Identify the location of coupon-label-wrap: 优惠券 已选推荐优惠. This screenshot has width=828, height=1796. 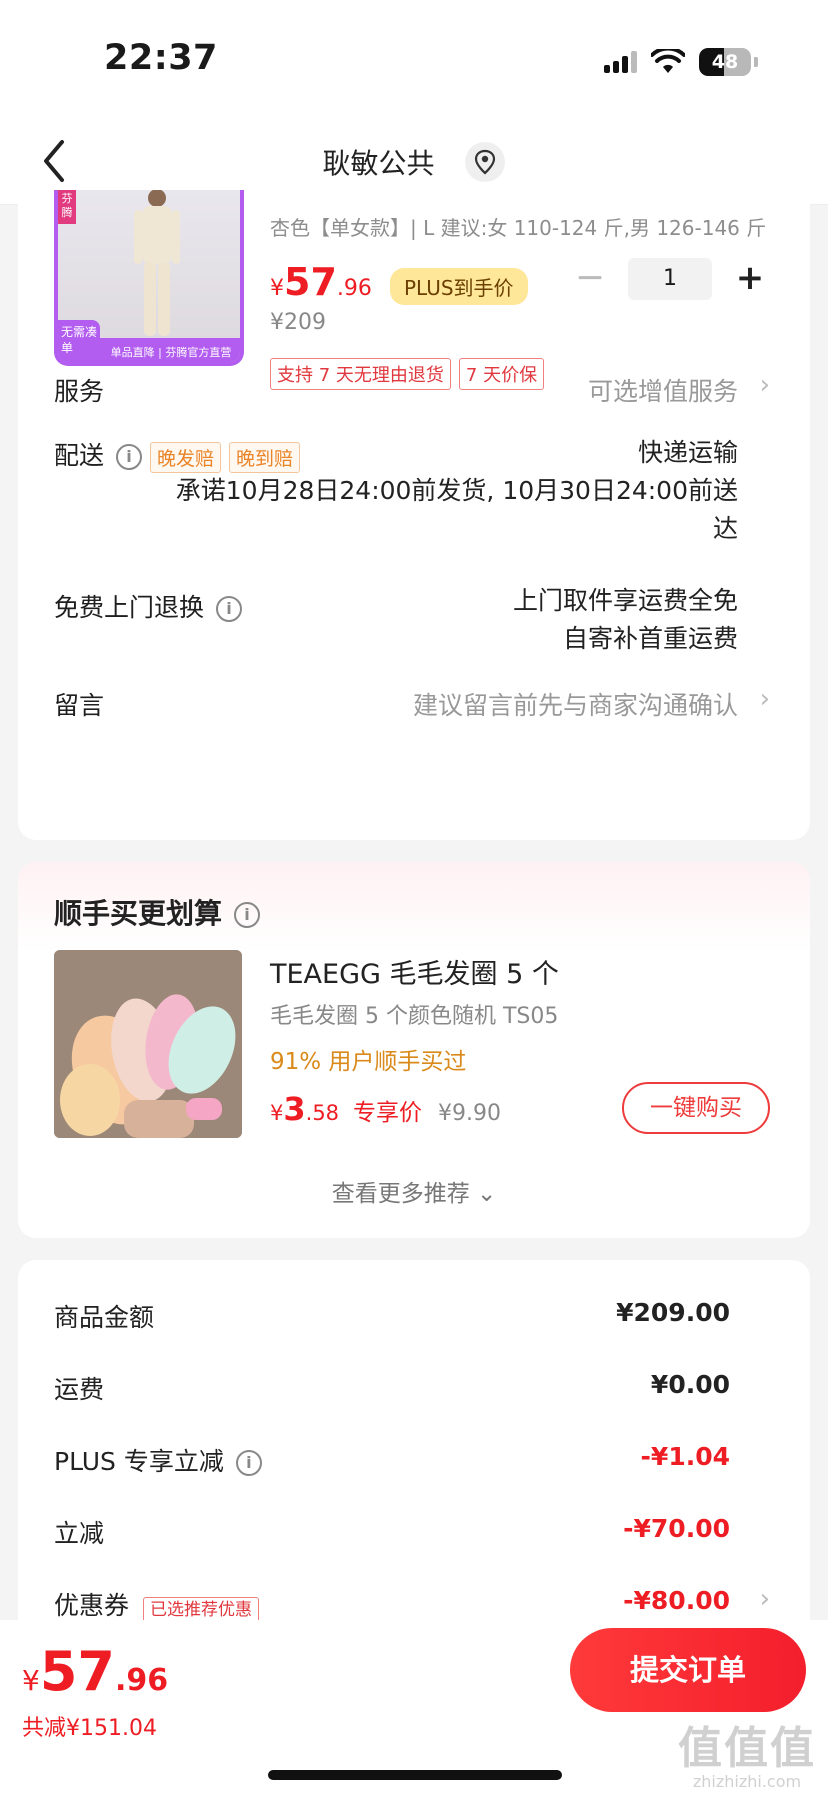
(157, 1604).